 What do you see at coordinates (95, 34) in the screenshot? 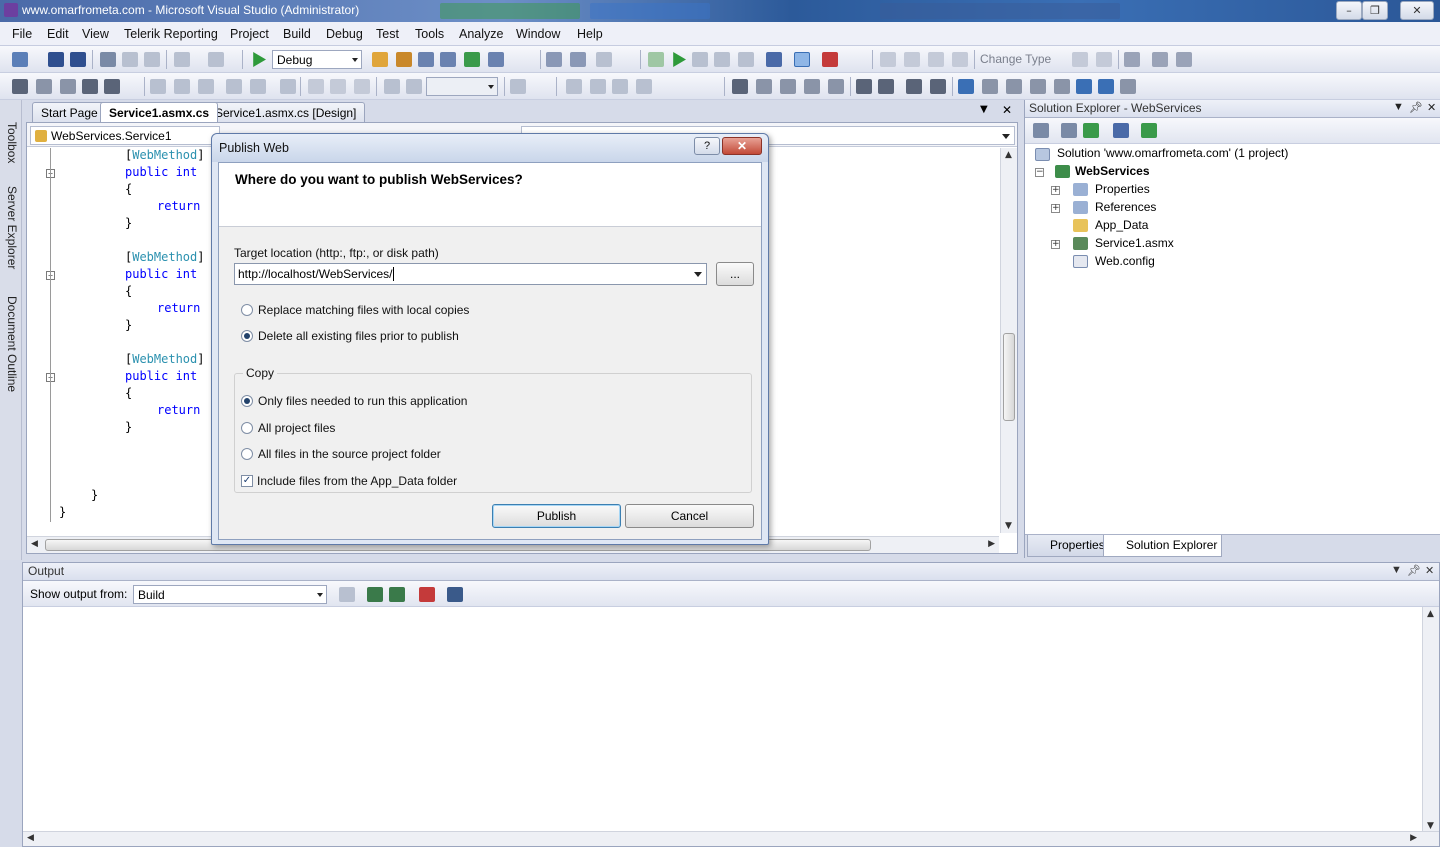
I see `menu-view: View` at bounding box center [95, 34].